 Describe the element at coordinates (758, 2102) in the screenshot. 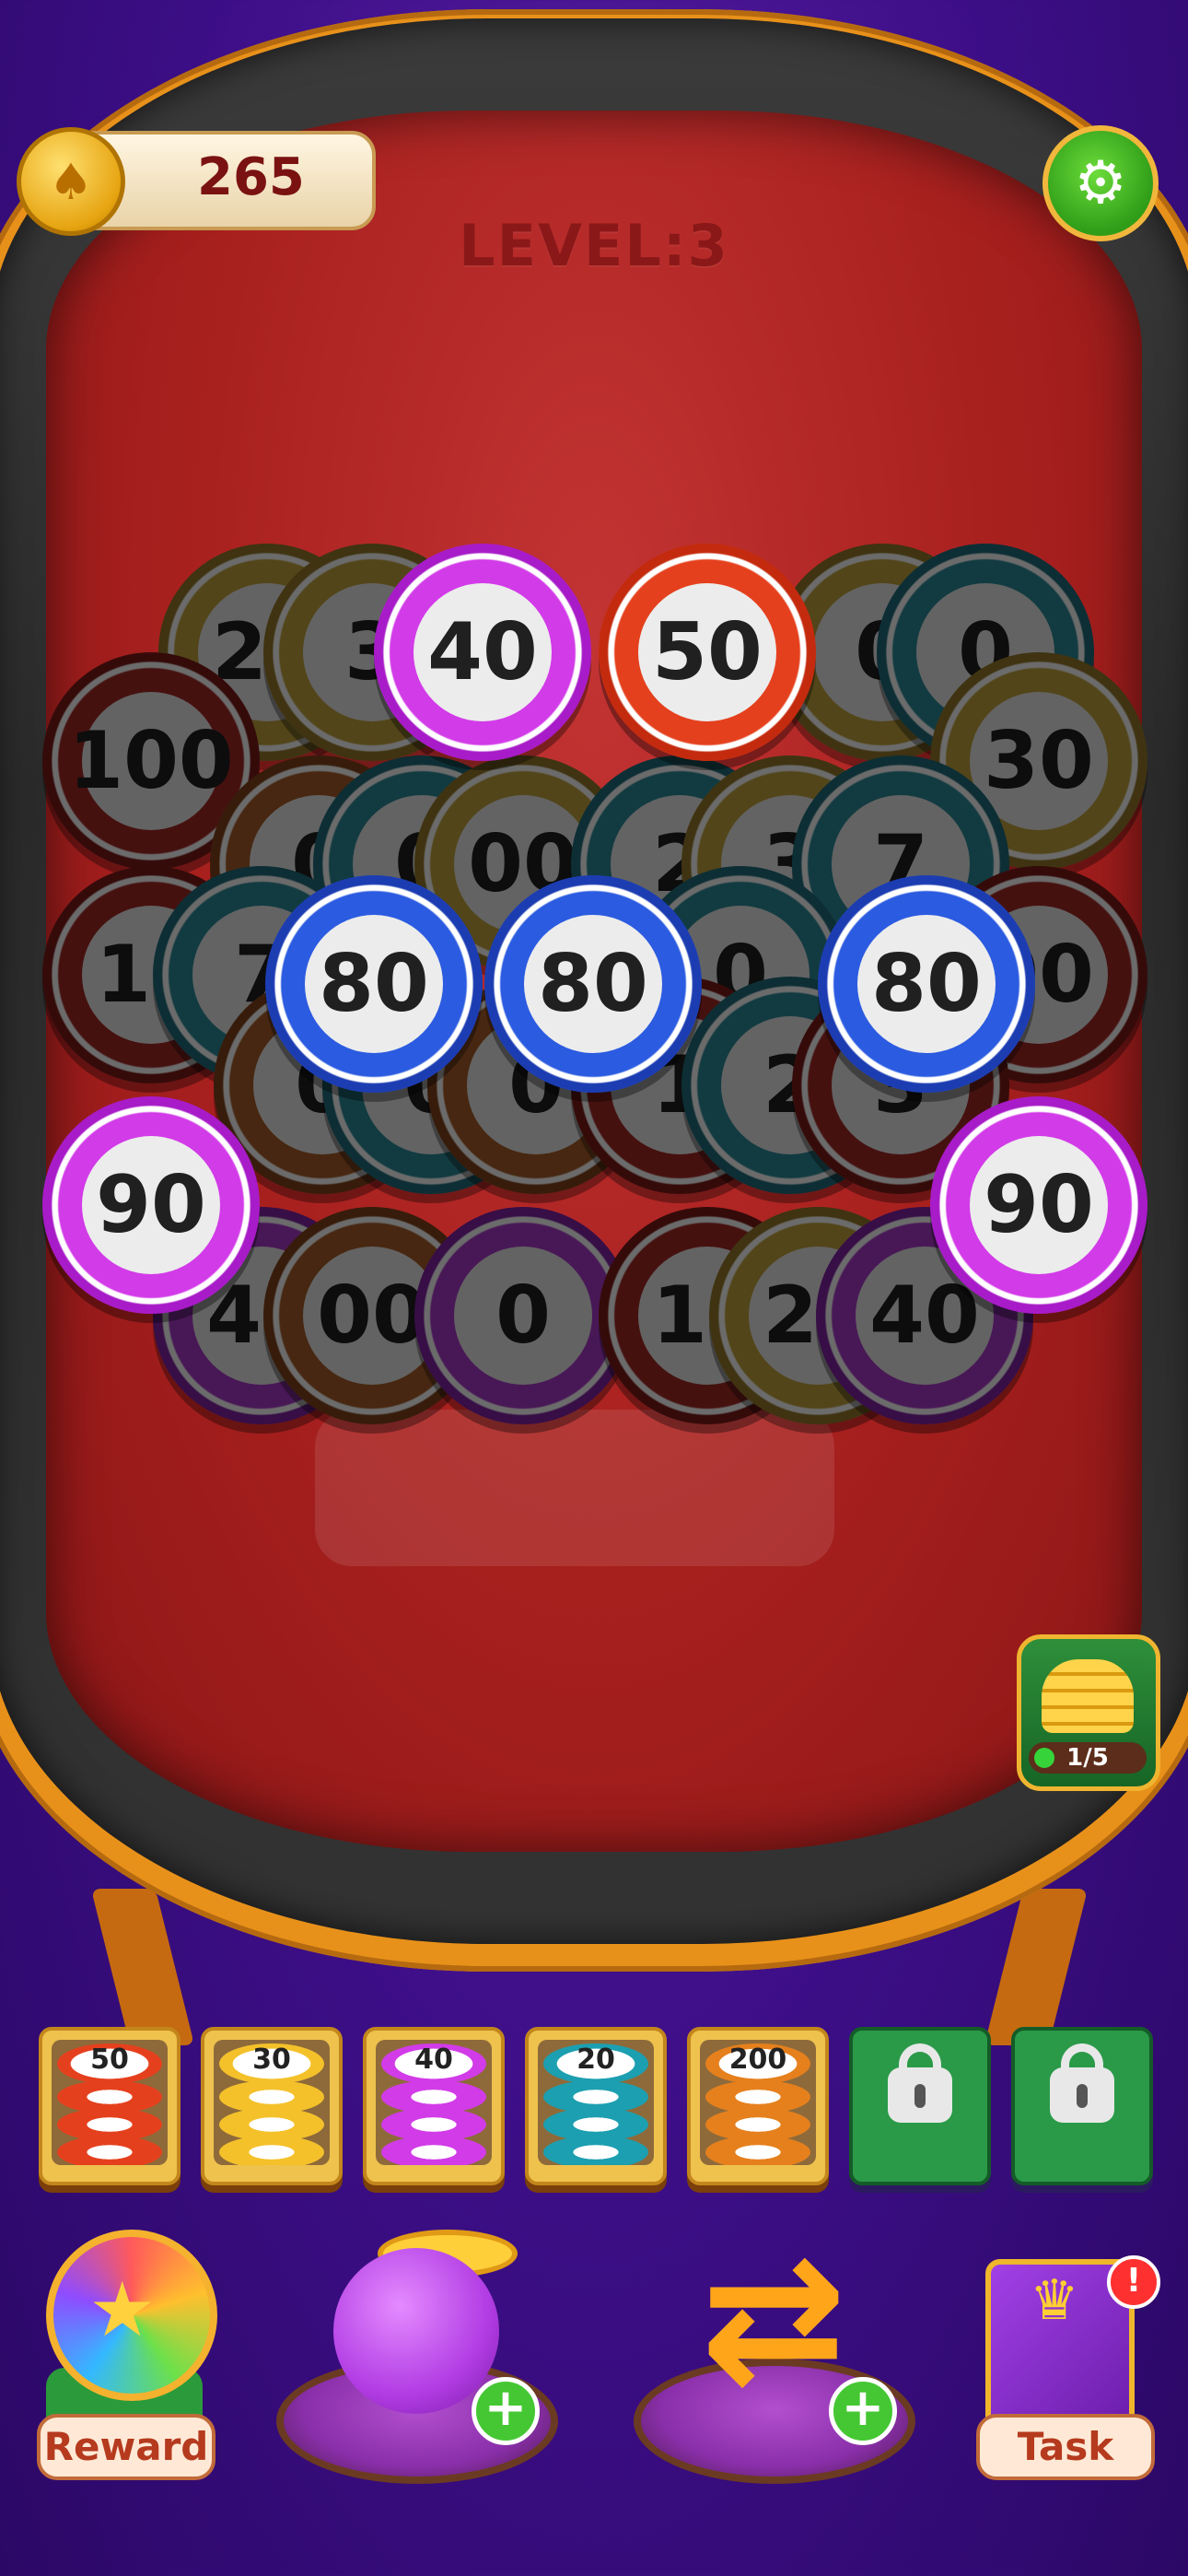

I see `slot-stack: 200` at that location.